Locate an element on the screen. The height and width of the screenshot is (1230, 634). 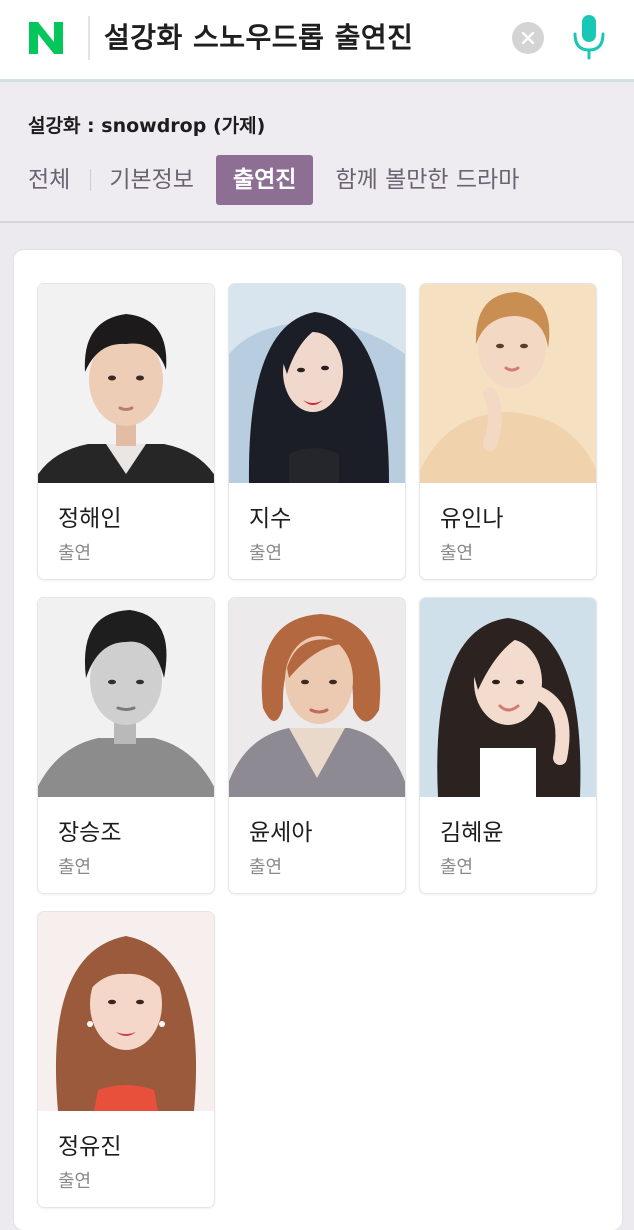
cast-name: 장승조 is located at coordinates (89, 830).